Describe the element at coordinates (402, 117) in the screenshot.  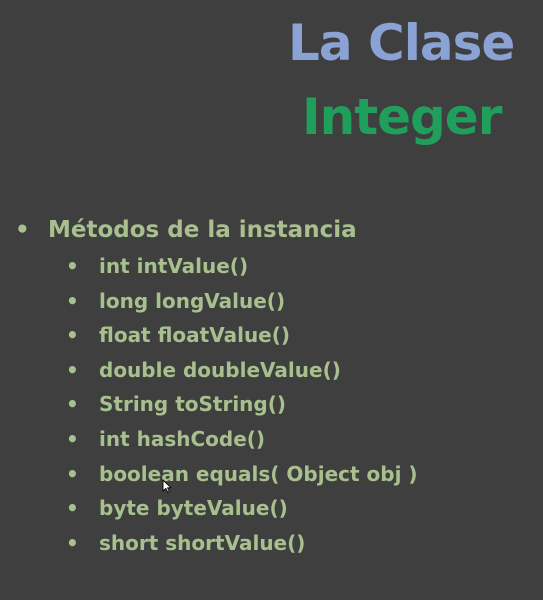
I see `slide-title-line2: Integer` at that location.